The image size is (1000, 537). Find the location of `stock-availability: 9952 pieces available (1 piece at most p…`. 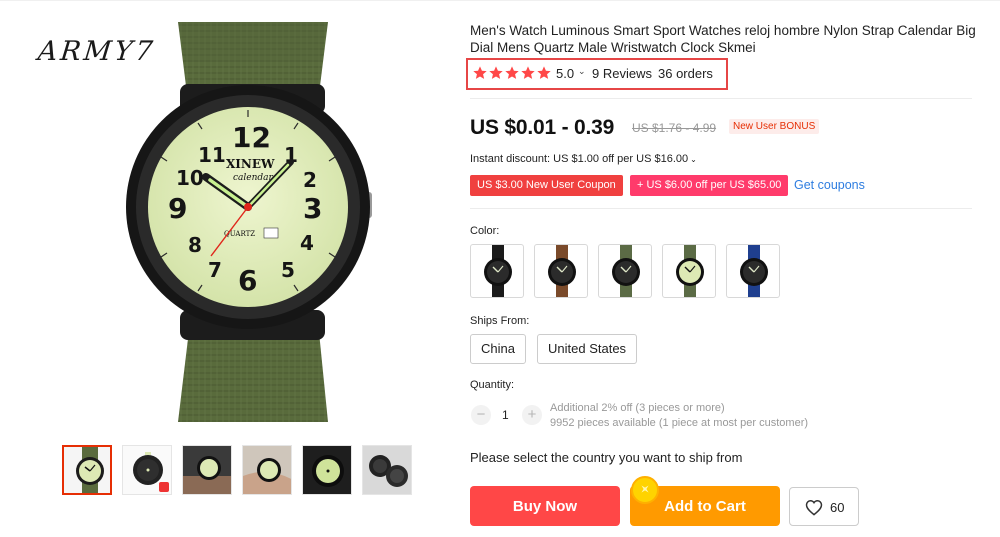

stock-availability: 9952 pieces available (1 piece at most p… is located at coordinates (679, 423).